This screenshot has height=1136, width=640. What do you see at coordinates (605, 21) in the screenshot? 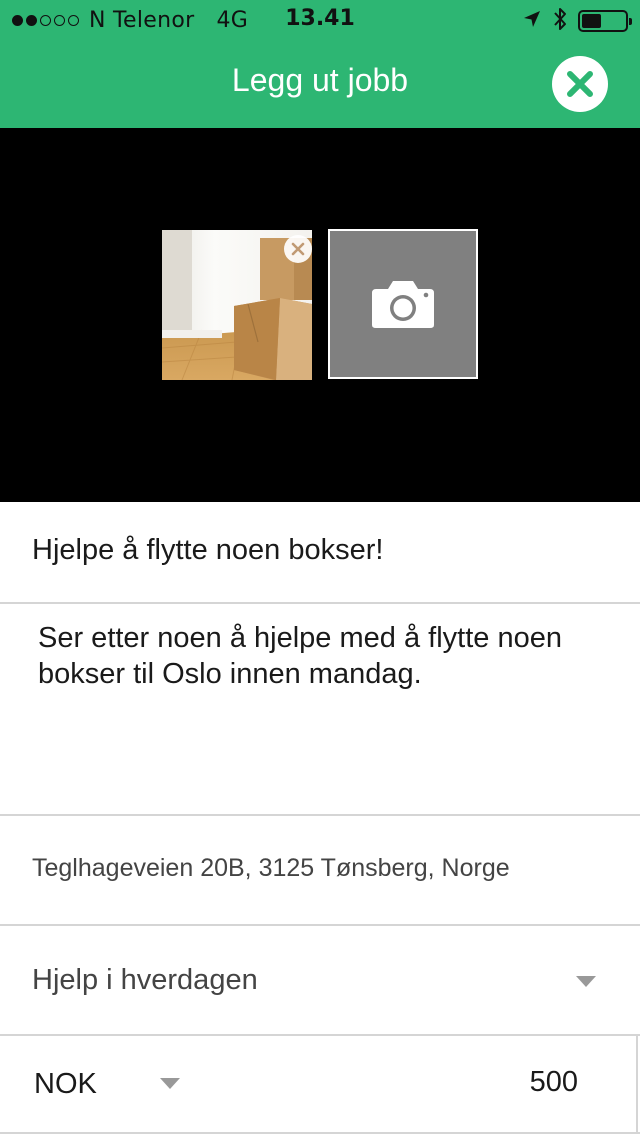
I see `battery-icon` at bounding box center [605, 21].